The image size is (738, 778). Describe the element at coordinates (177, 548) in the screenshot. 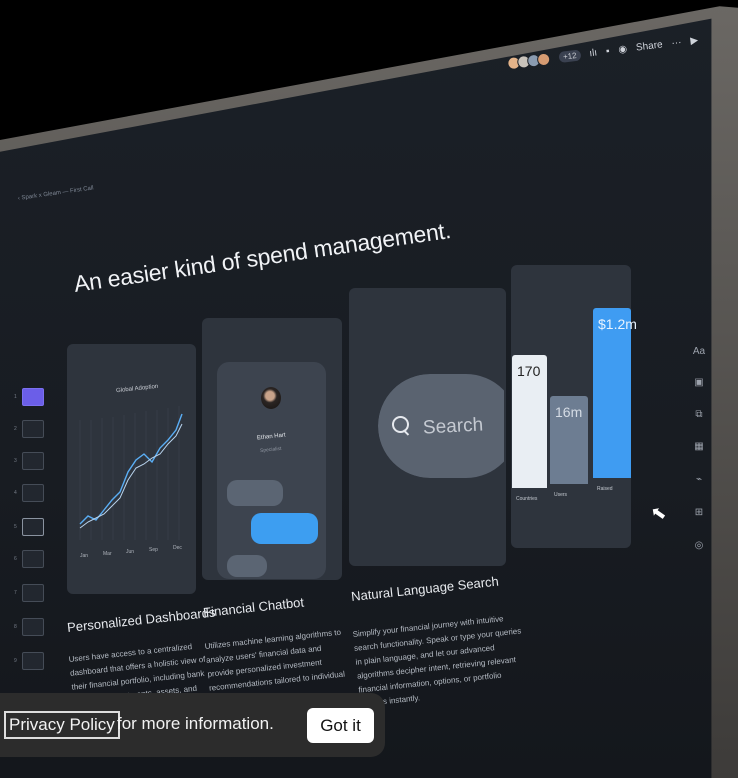

I see `month-label: Dec` at that location.